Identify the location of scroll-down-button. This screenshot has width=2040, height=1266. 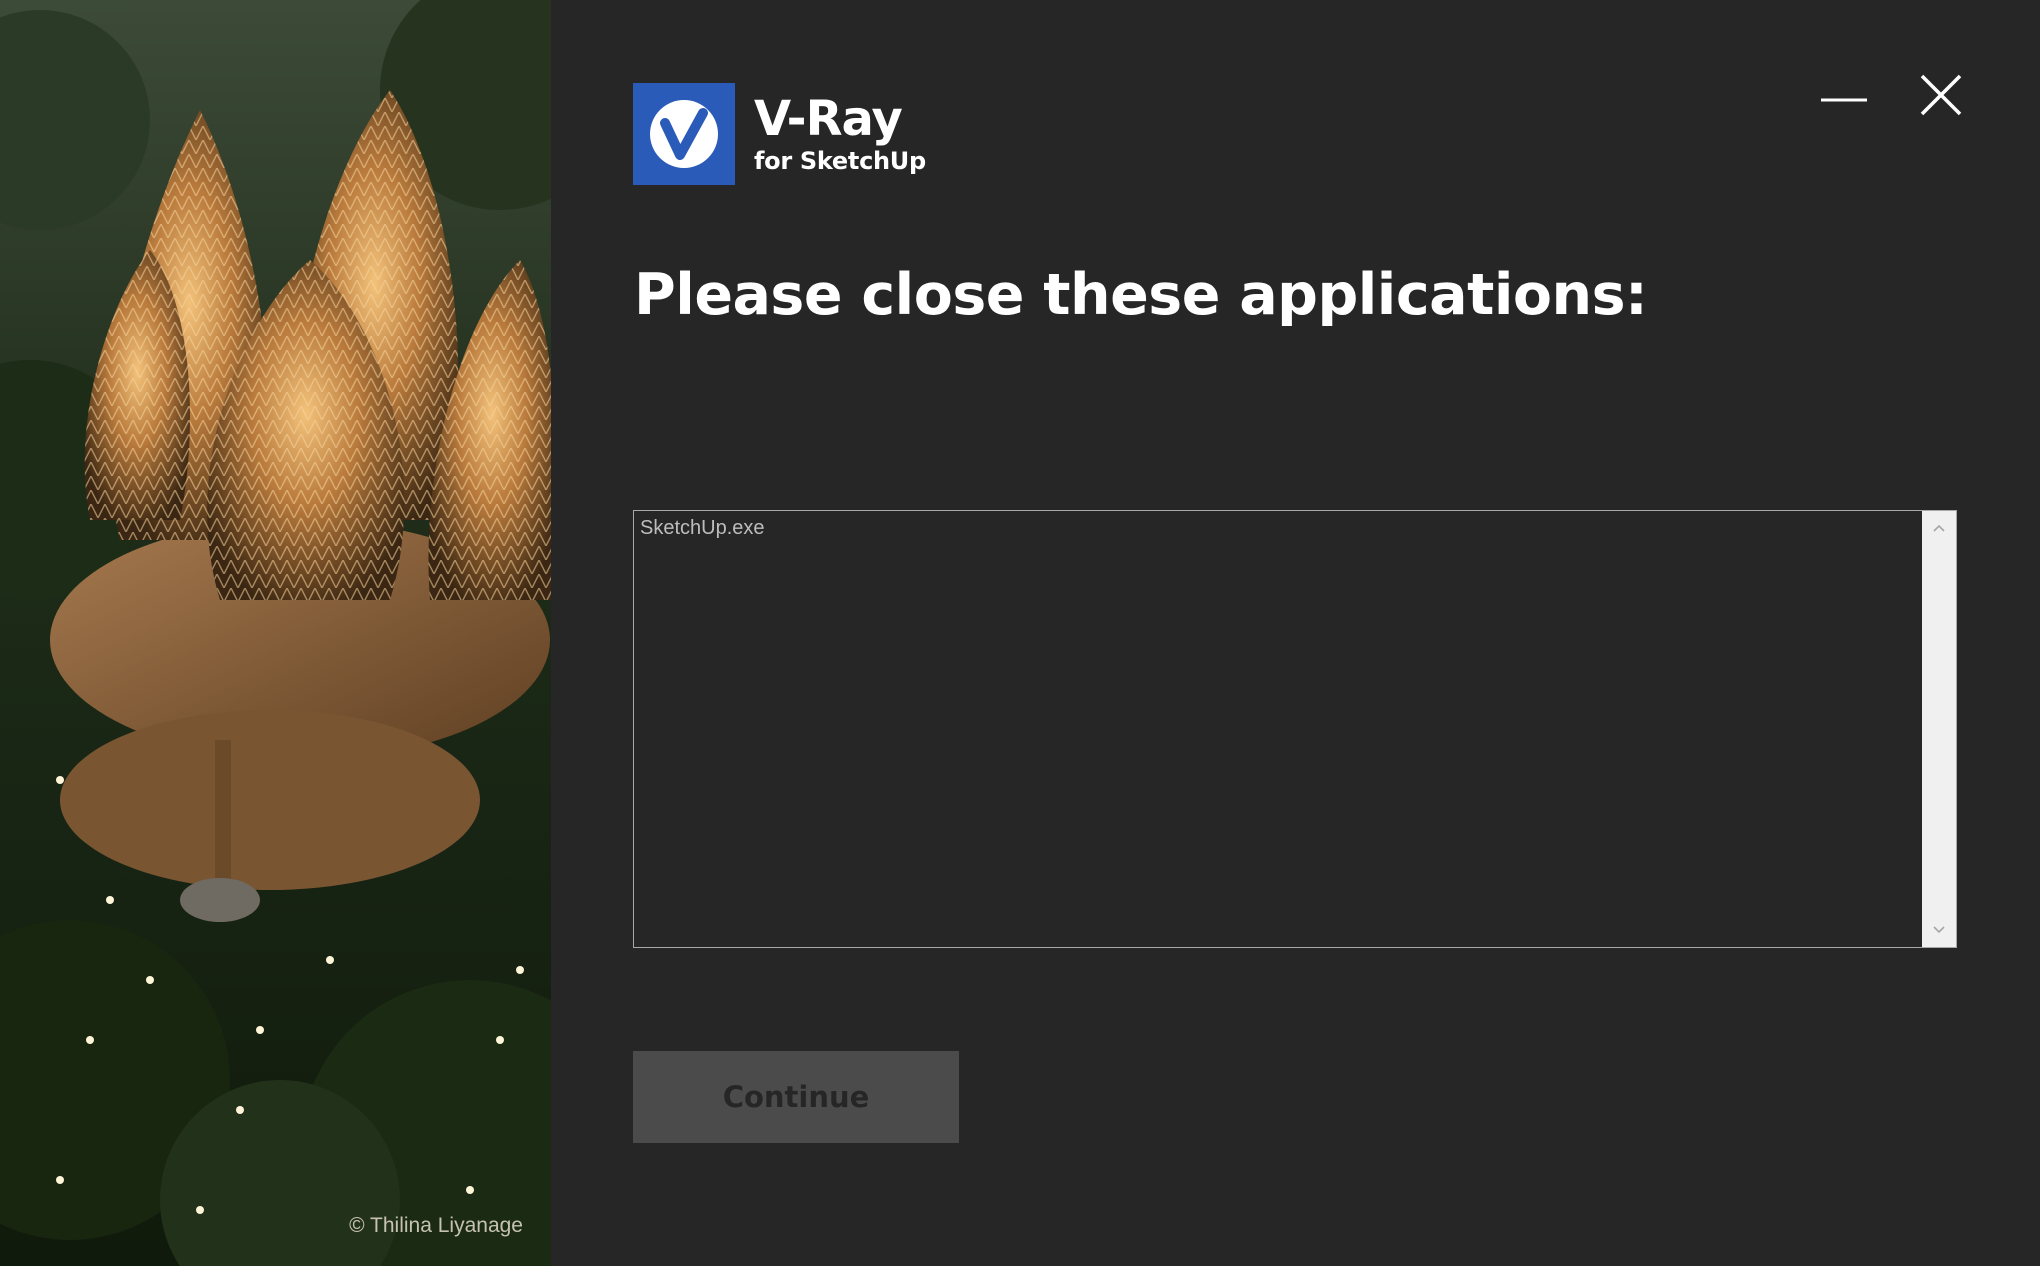
(1939, 930).